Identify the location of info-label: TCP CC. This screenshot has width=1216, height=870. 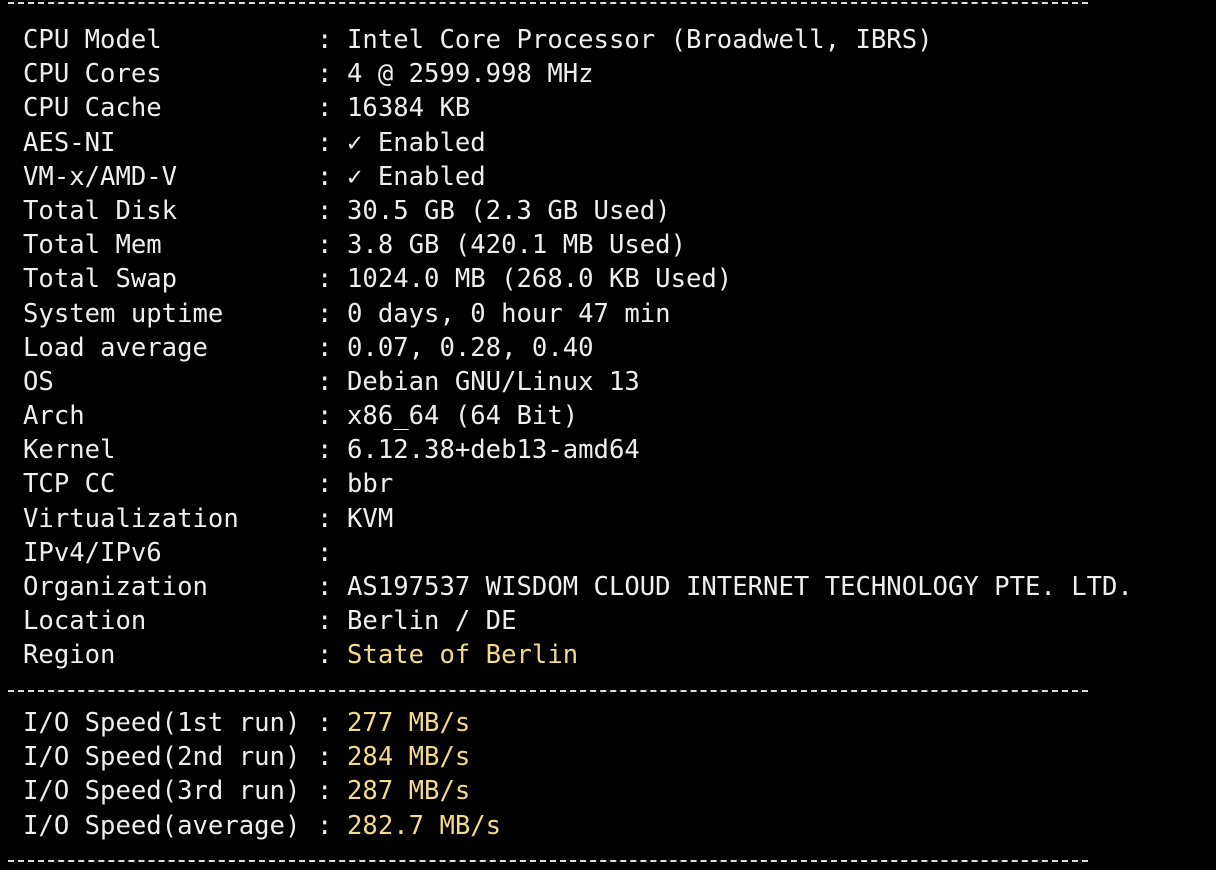
(69, 484).